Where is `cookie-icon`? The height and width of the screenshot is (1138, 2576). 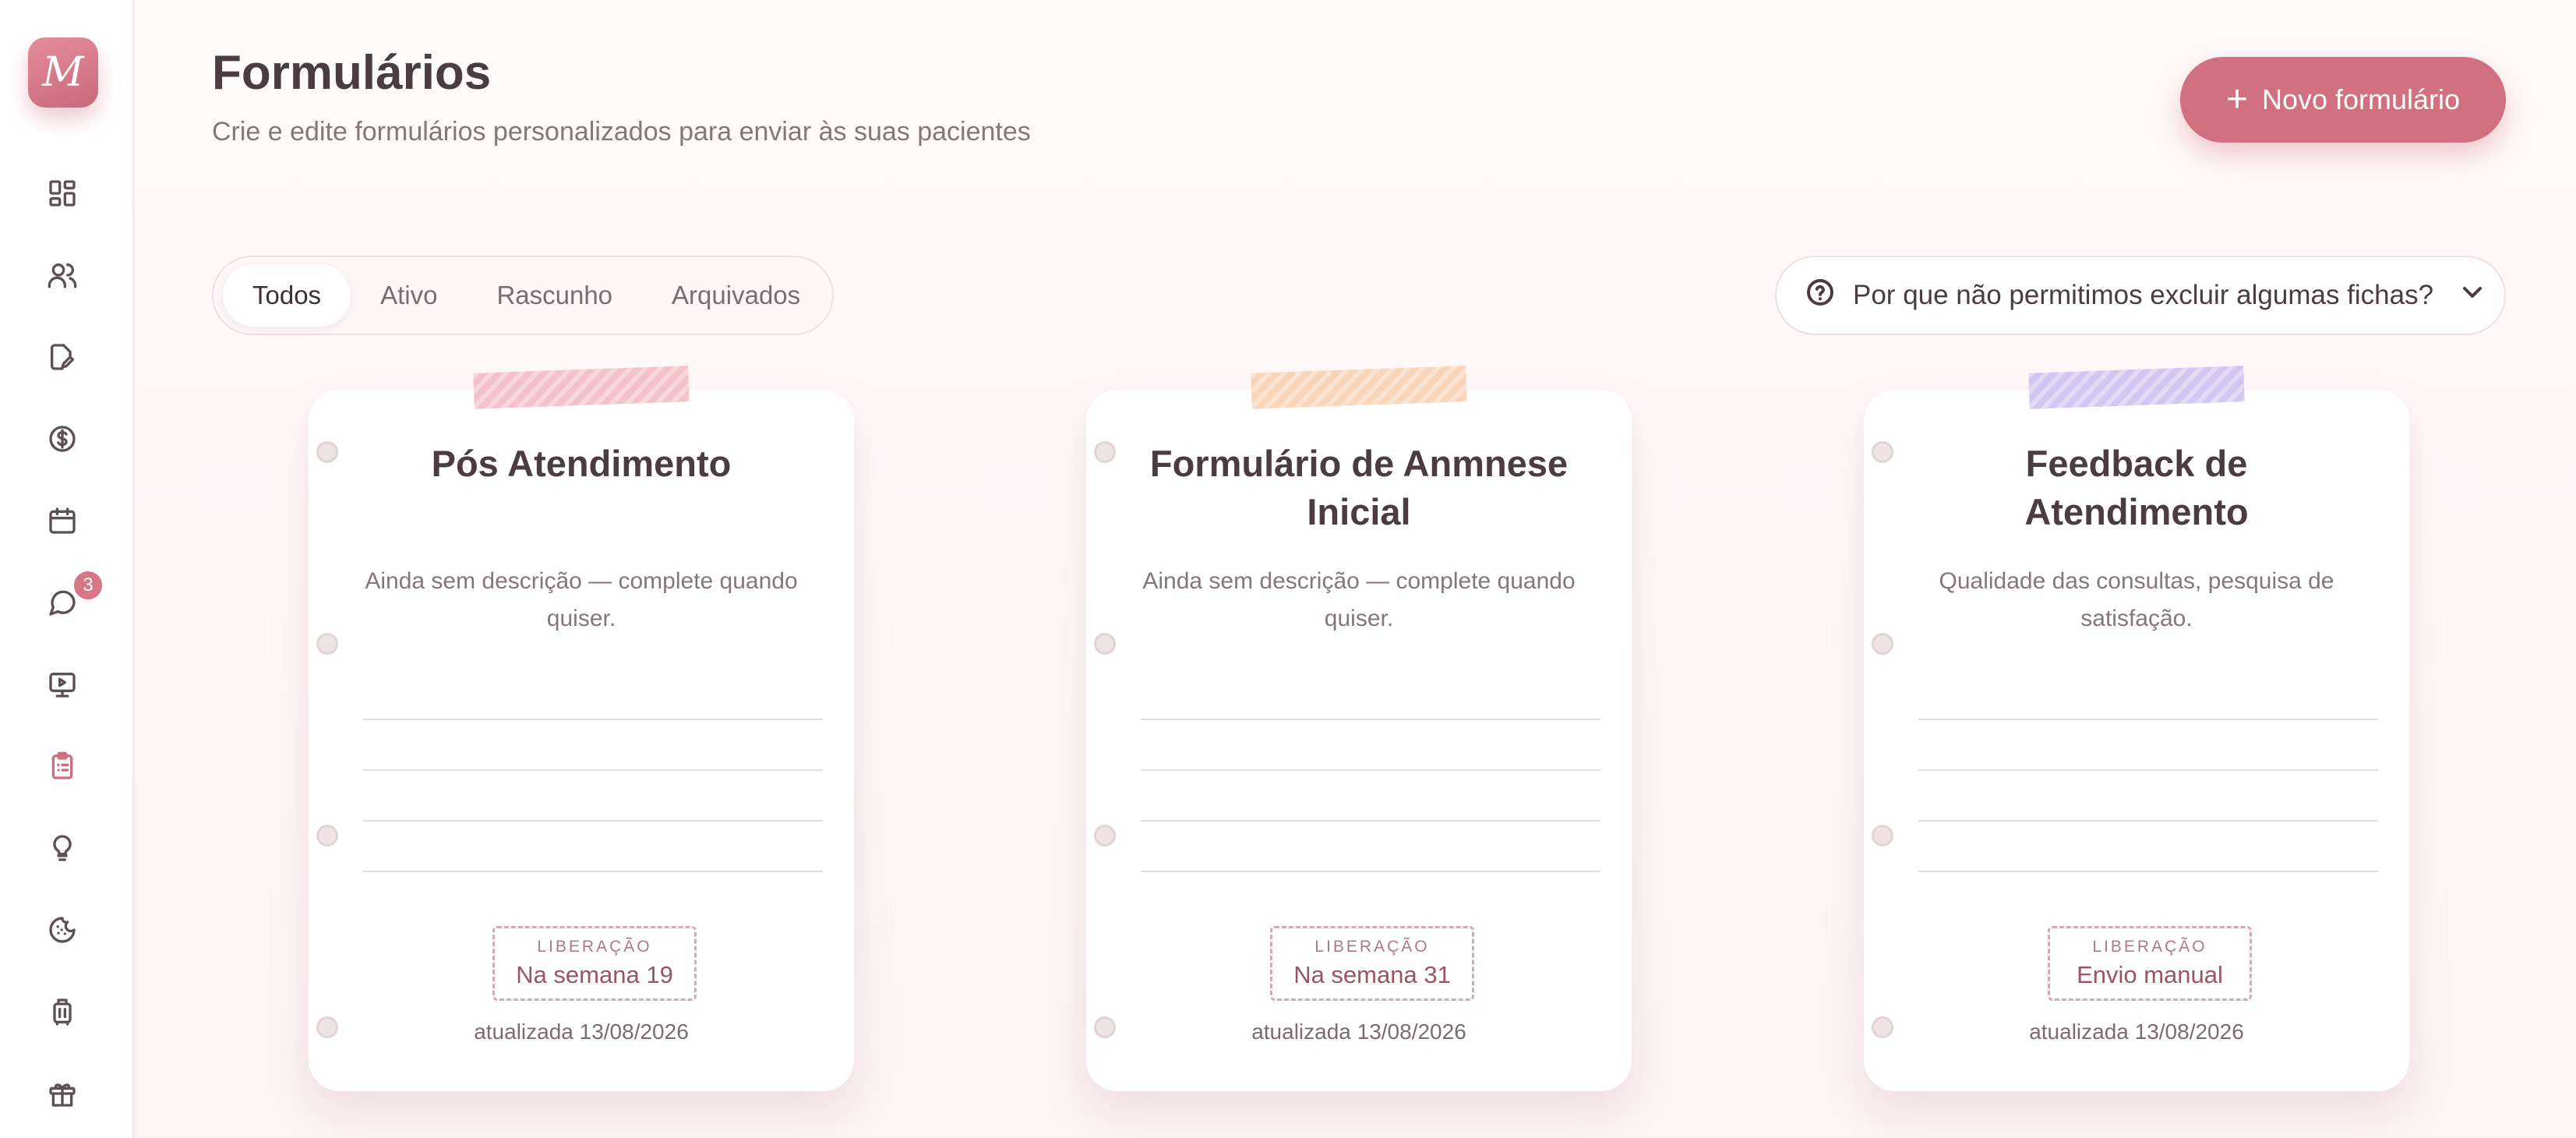 cookie-icon is located at coordinates (62, 930).